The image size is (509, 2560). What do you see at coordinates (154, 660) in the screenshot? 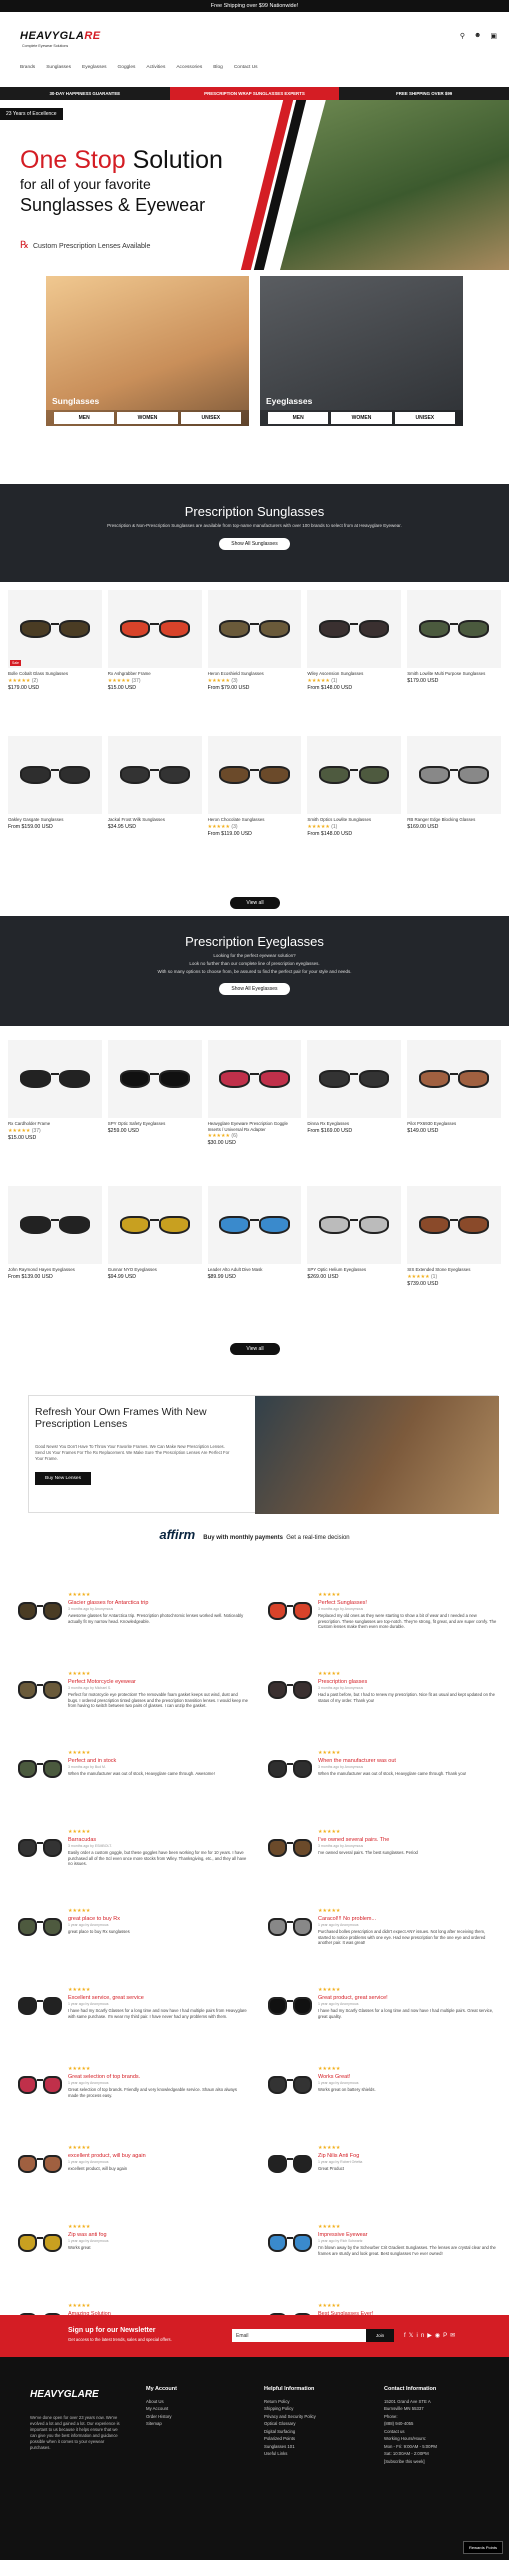
I see `product-card: Rx Ashgrabber Frame ★★★★★ (37) $15.00 USD` at bounding box center [154, 660].